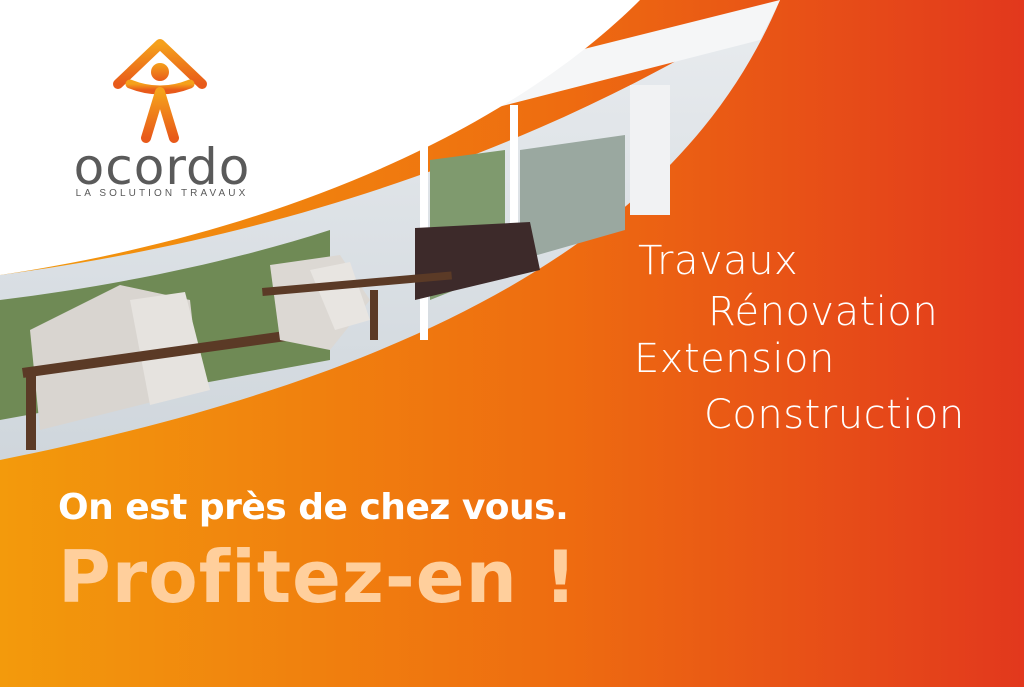 Image resolution: width=1024 pixels, height=687 pixels. I want to click on headline-line-1: On est près de chez vous., so click(313, 507).